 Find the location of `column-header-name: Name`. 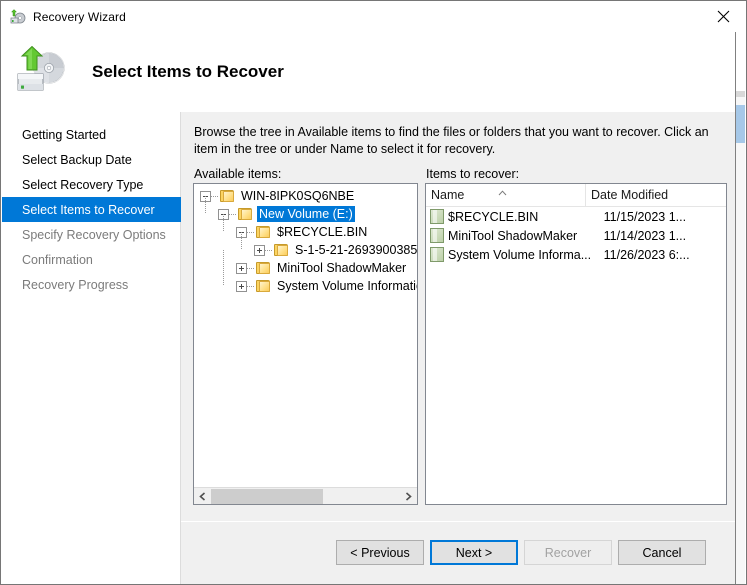

column-header-name: Name is located at coordinates (506, 195).